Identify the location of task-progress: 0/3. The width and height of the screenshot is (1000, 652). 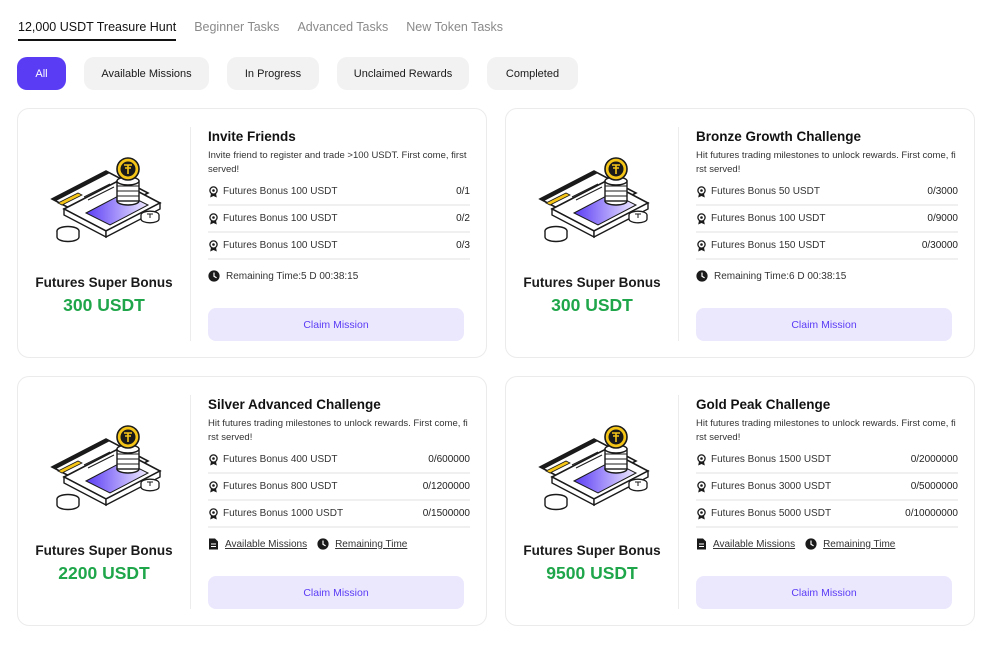
(463, 245).